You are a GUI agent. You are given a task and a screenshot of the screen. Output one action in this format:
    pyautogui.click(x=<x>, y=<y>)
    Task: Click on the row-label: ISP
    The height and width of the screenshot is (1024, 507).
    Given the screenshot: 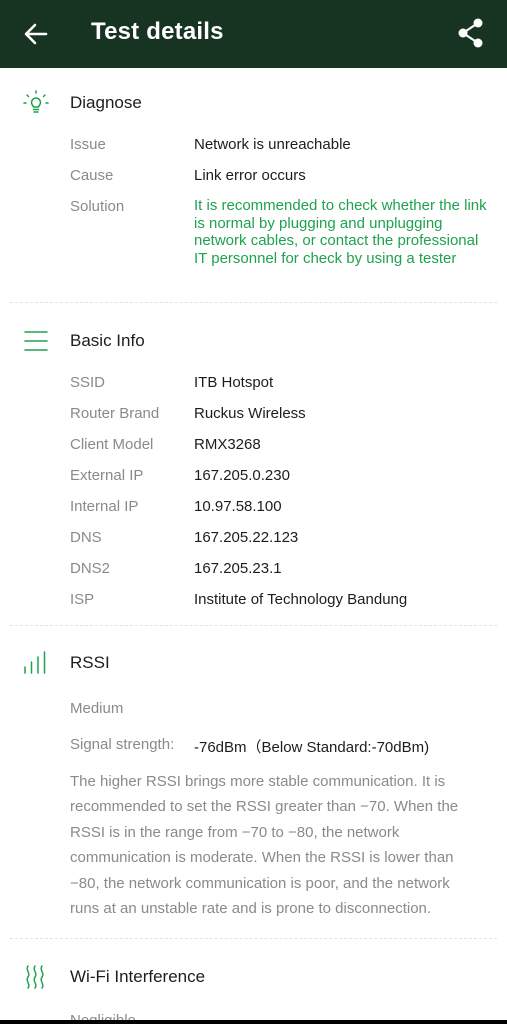 What is the action you would take?
    pyautogui.click(x=82, y=599)
    